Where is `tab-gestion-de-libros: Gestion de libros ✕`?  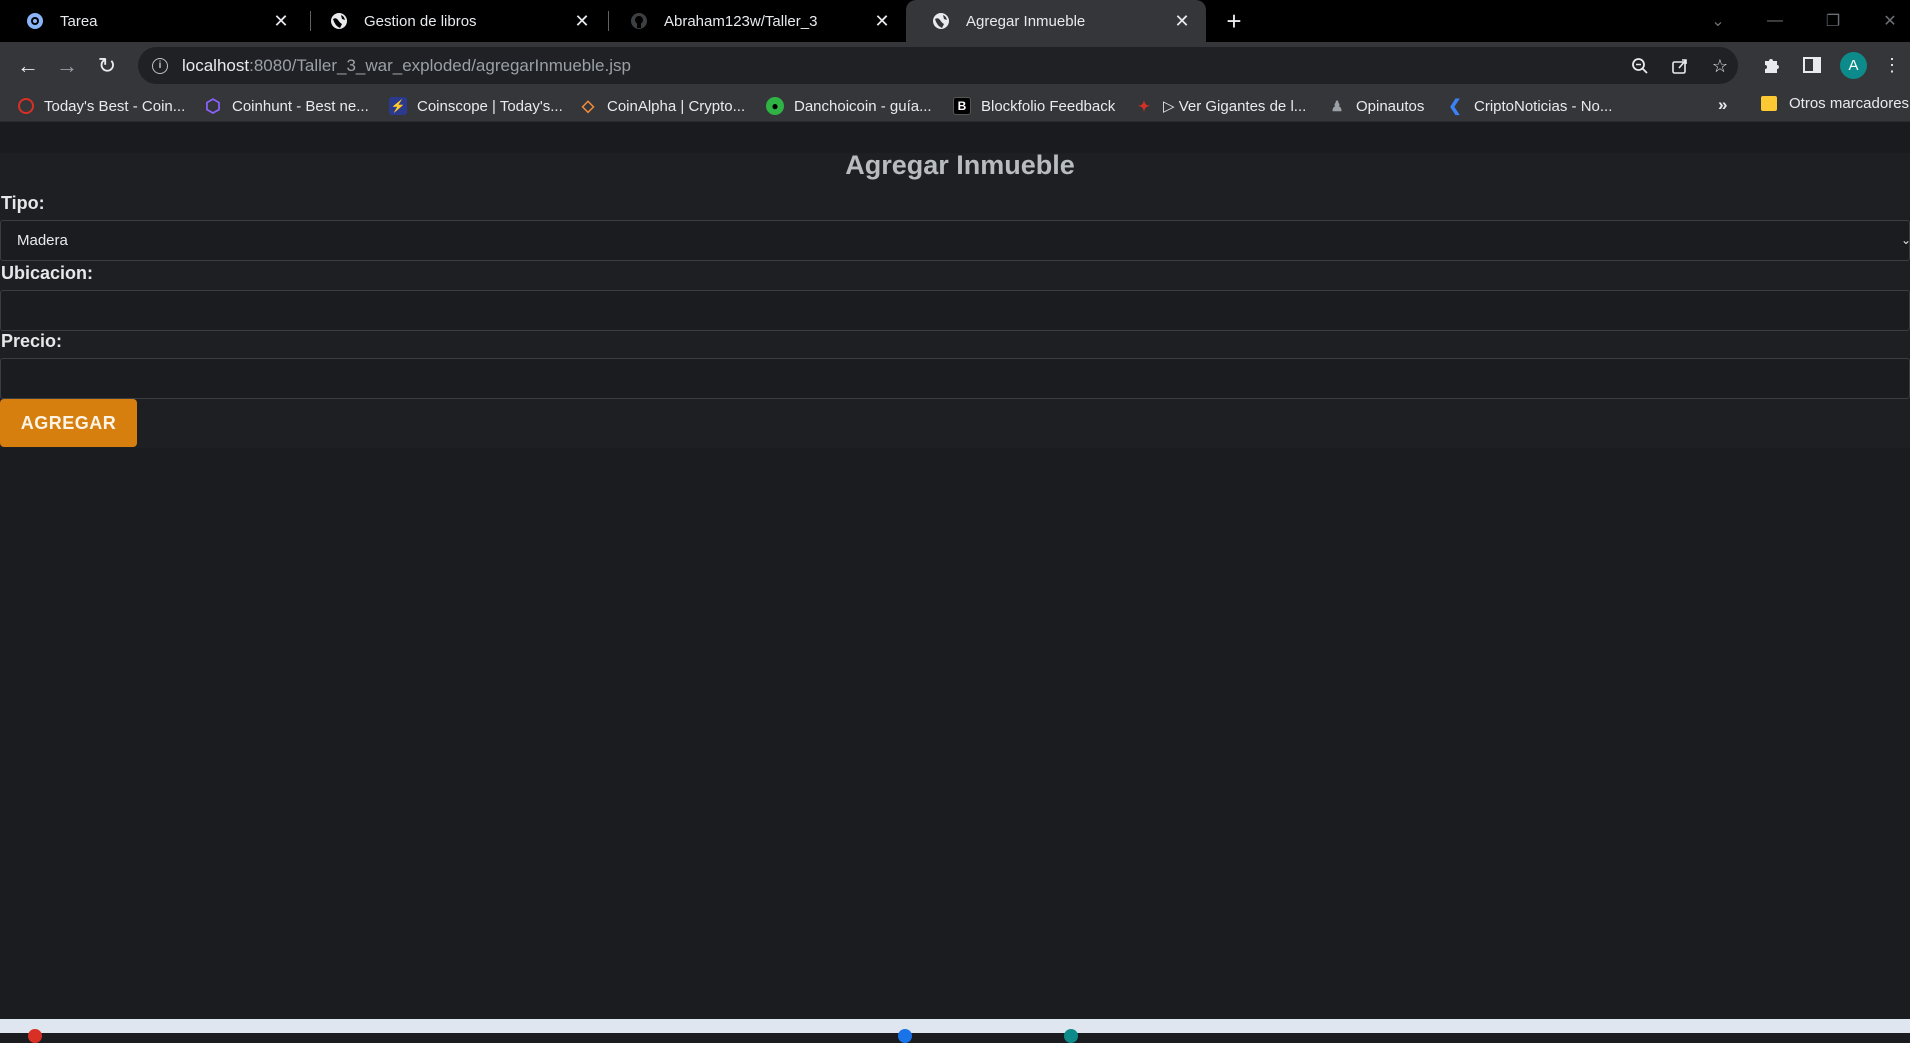
tab-gestion-de-libros: Gestion de libros ✕ is located at coordinates (455, 21).